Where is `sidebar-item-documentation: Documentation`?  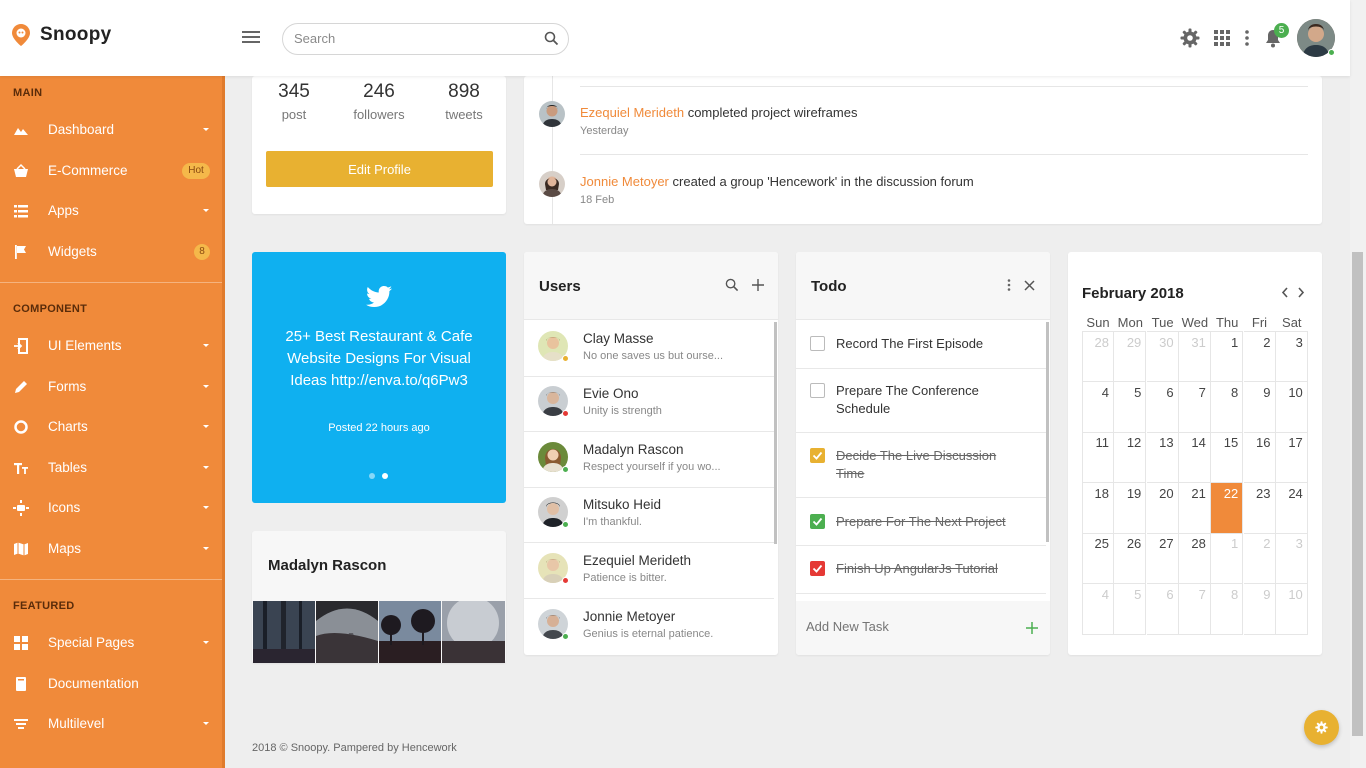 sidebar-item-documentation: Documentation is located at coordinates (111, 684).